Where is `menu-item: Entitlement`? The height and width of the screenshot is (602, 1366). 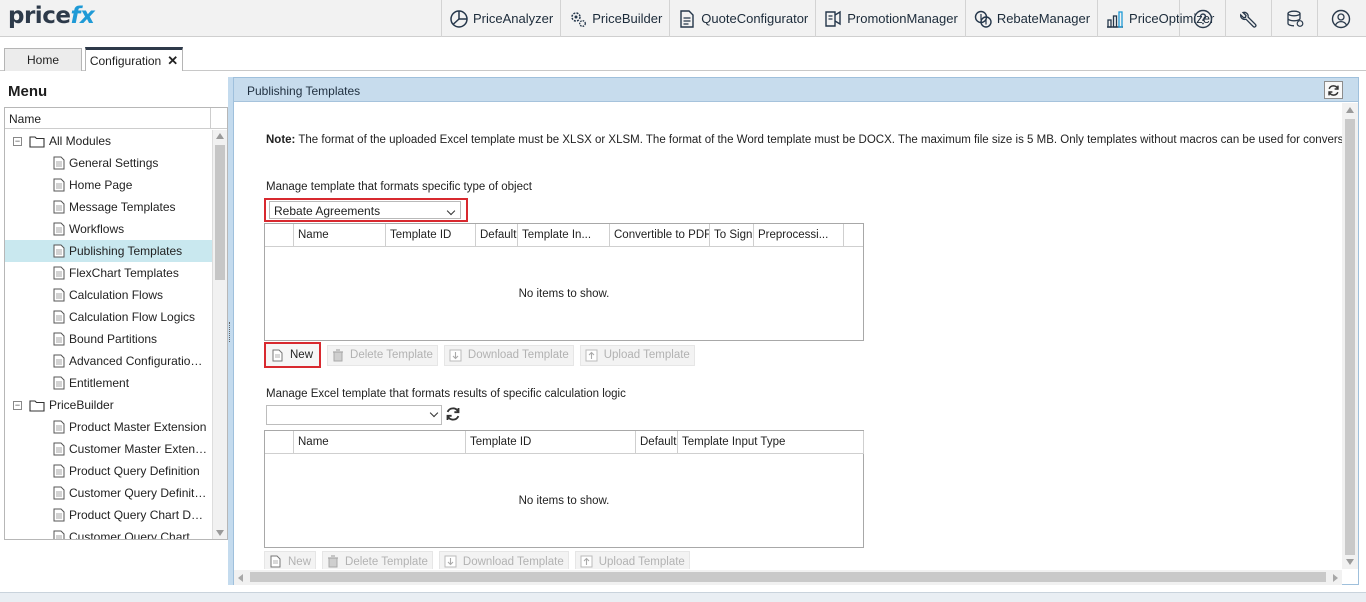
menu-item: Entitlement is located at coordinates (108, 383).